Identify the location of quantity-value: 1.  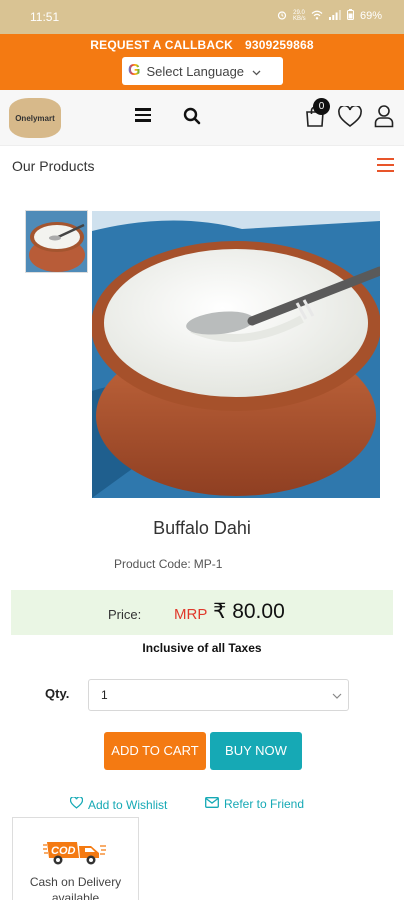
(104, 695).